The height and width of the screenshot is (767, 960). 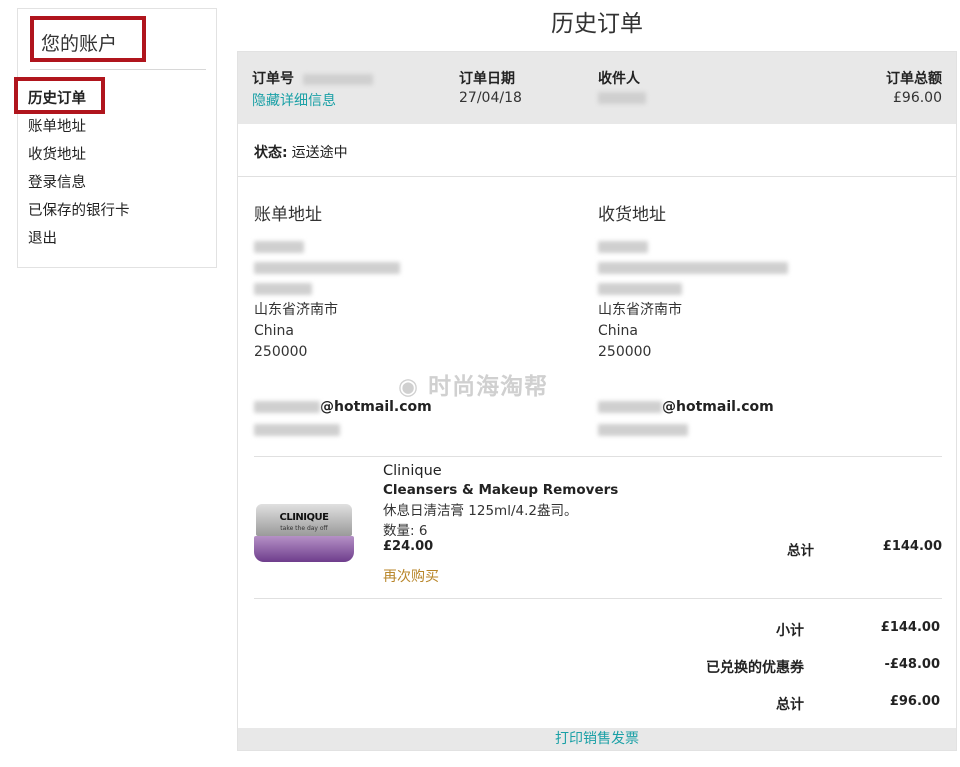 What do you see at coordinates (404, 268) in the screenshot?
I see `billing-street-redacted` at bounding box center [404, 268].